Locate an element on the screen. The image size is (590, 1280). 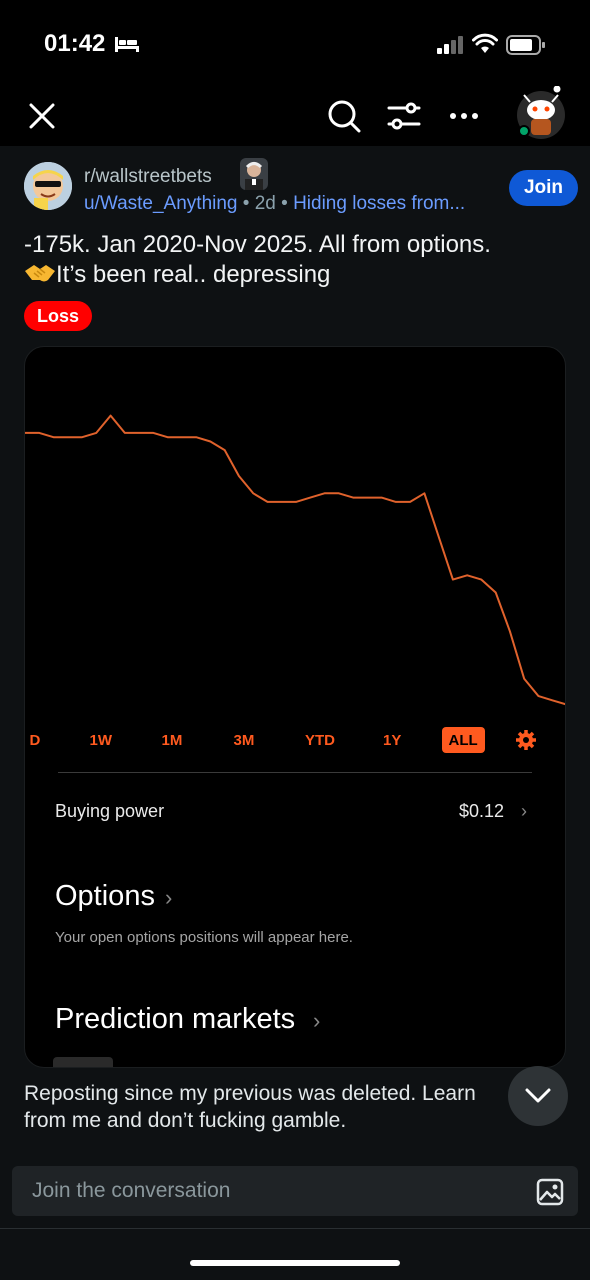
truncated-element is located at coordinates (83, 1062).